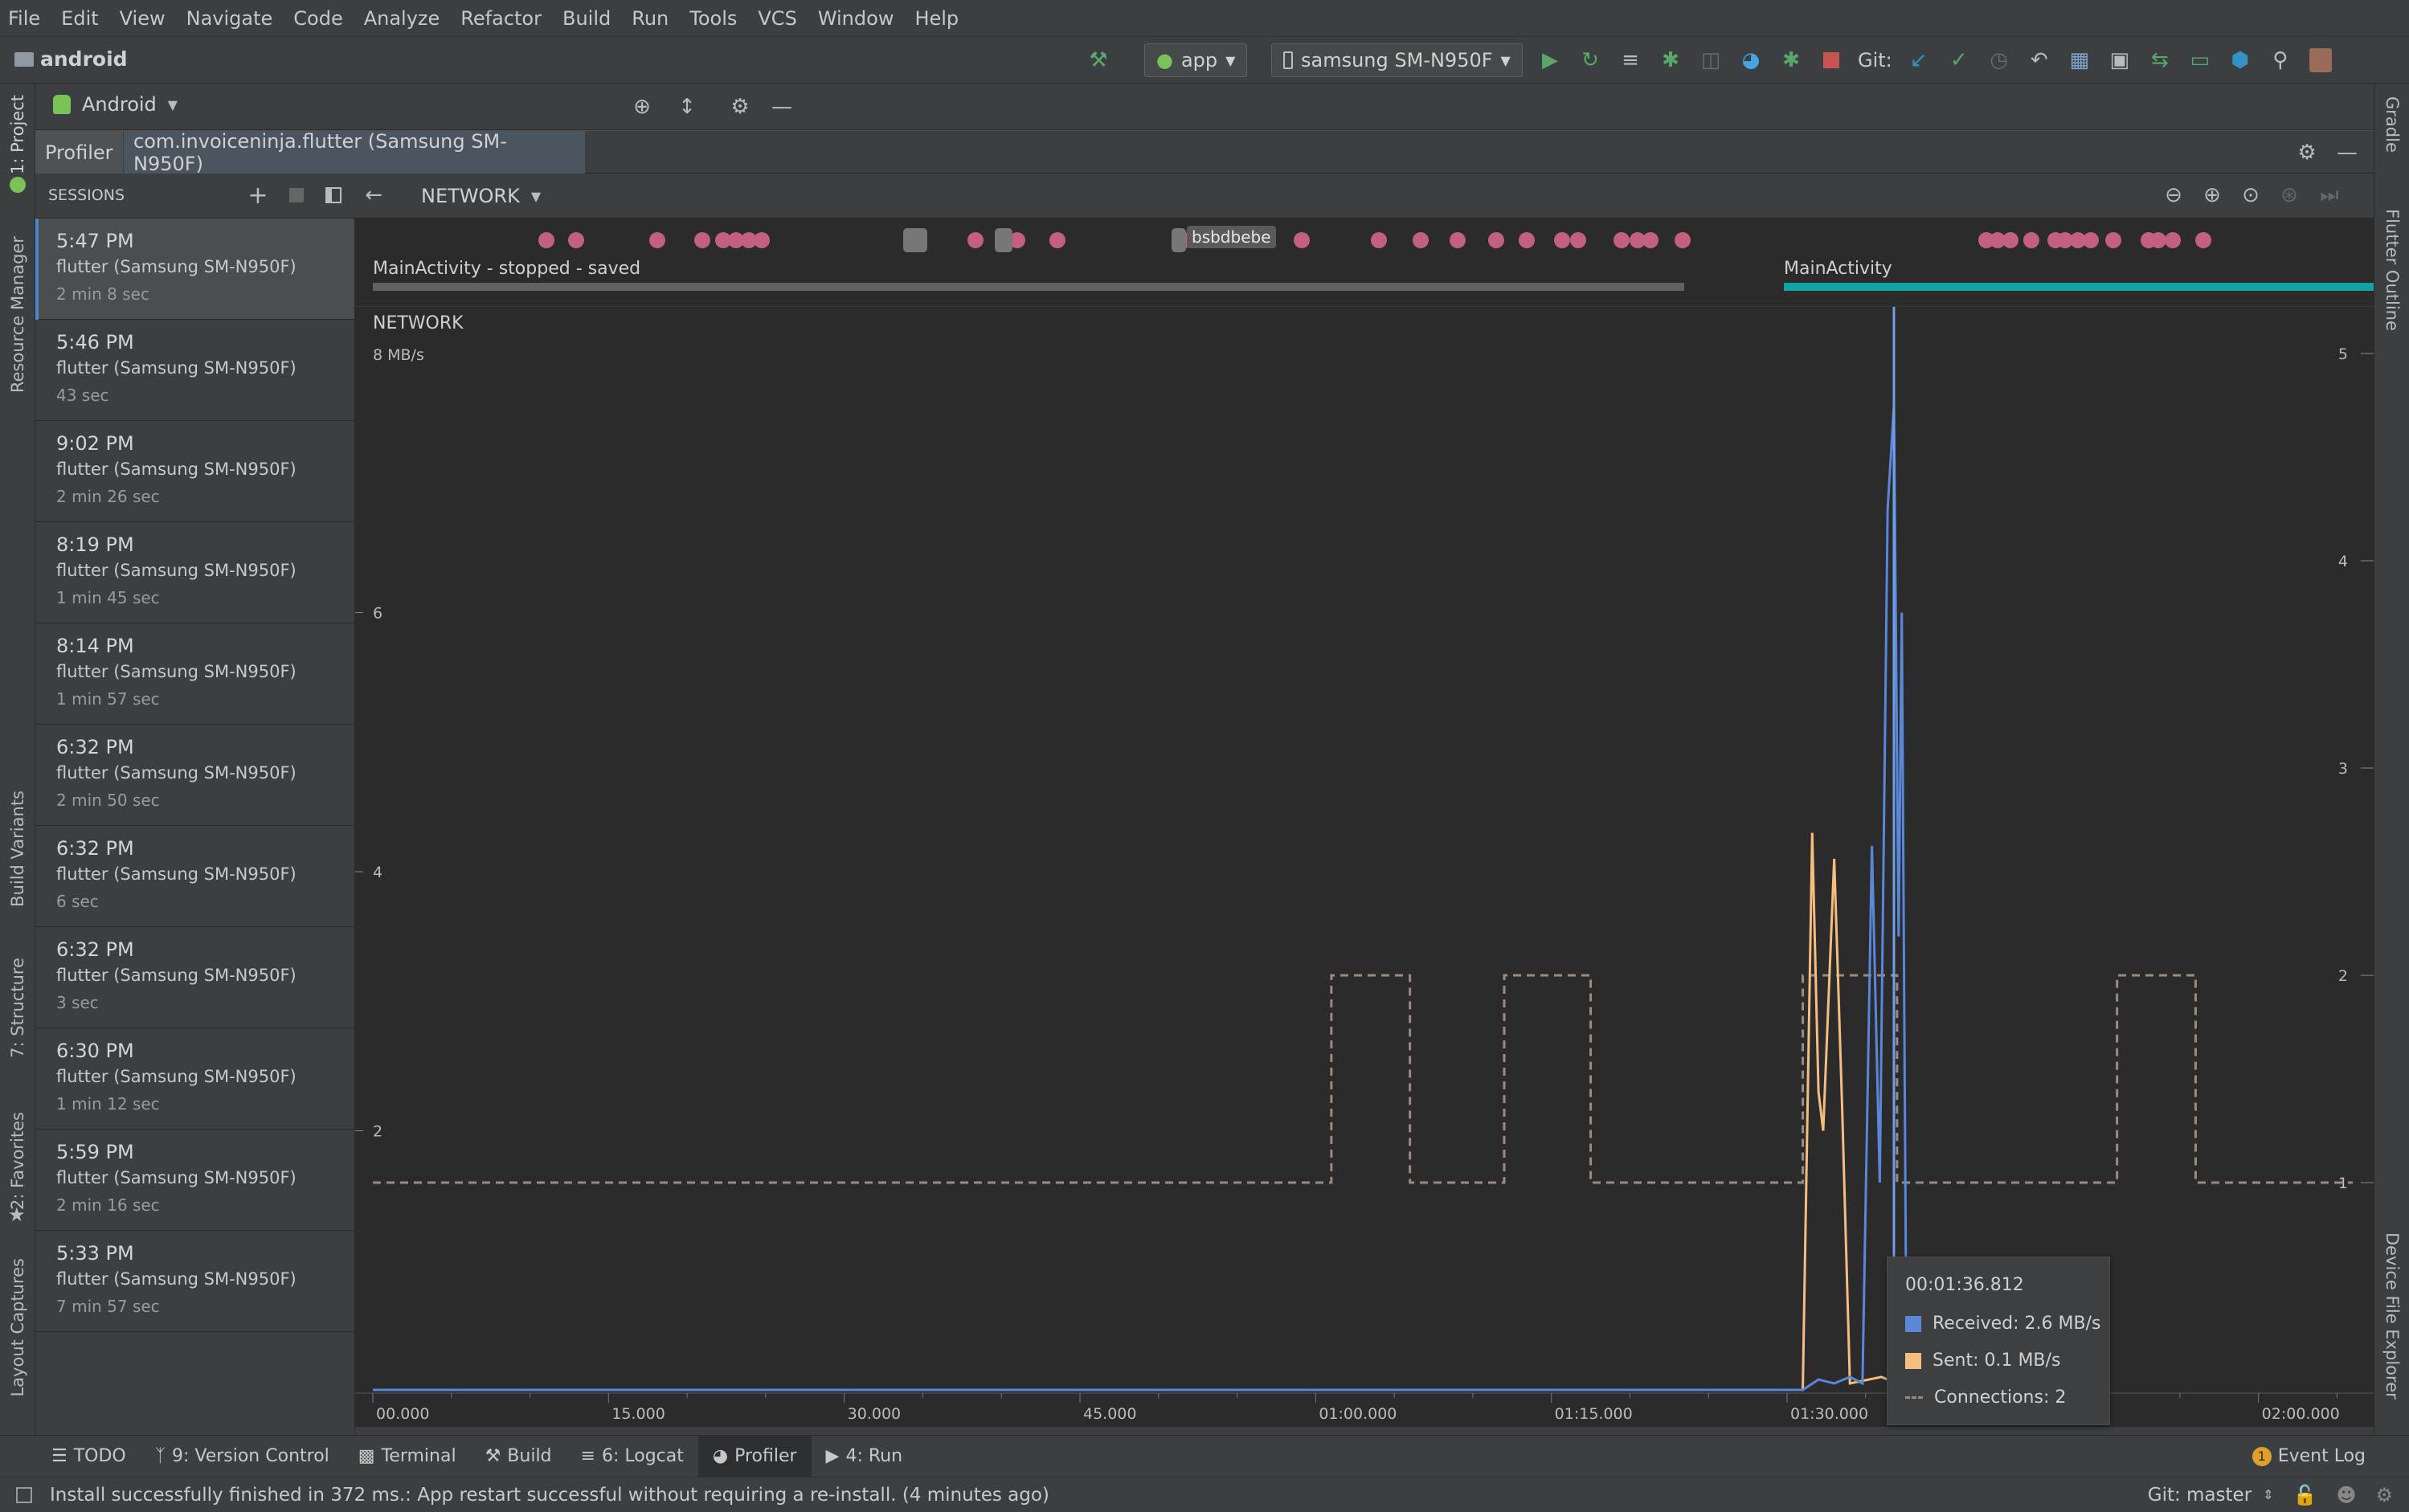 The width and height of the screenshot is (2409, 1512). Describe the element at coordinates (518, 1456) in the screenshot. I see `tool-build: ⚒ Build` at that location.